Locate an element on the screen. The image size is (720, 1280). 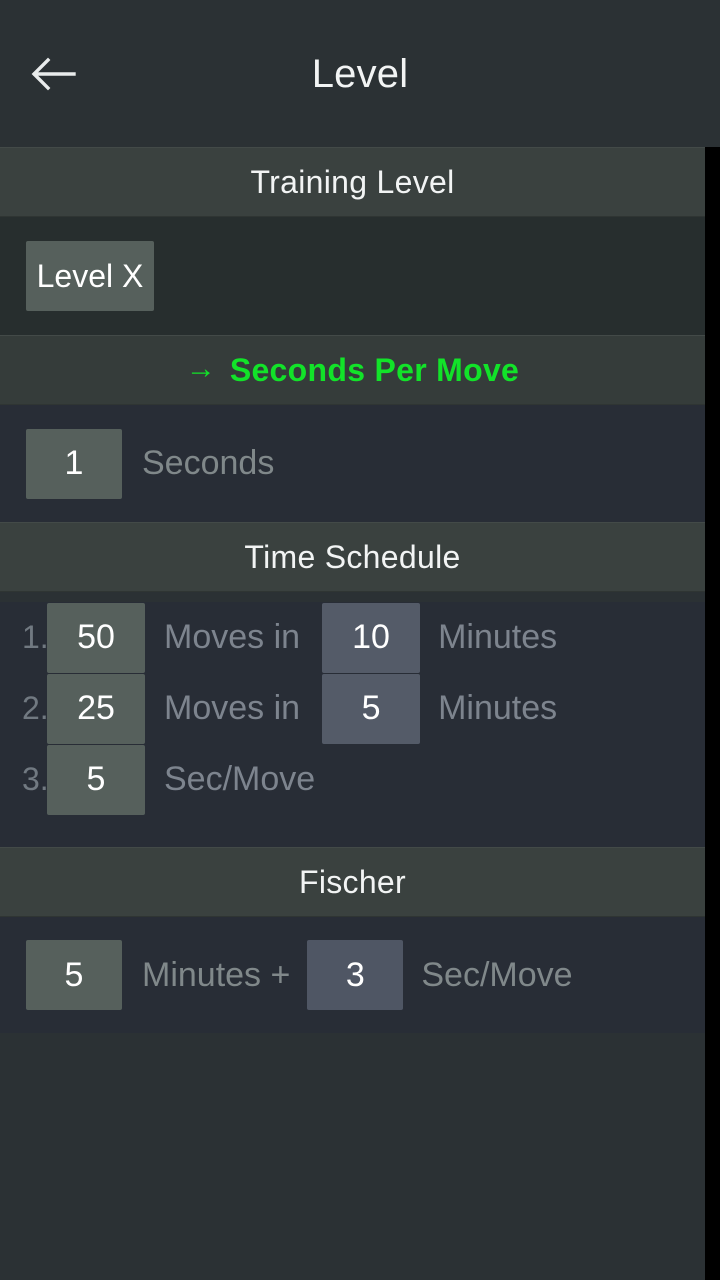
scrollbar-gutter is located at coordinates (712, 713).